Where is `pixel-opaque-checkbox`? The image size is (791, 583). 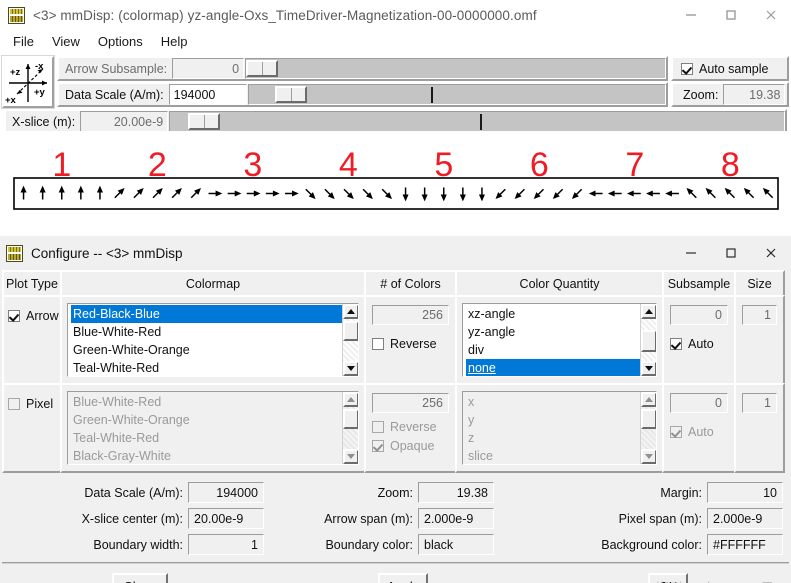
pixel-opaque-checkbox is located at coordinates (378, 446).